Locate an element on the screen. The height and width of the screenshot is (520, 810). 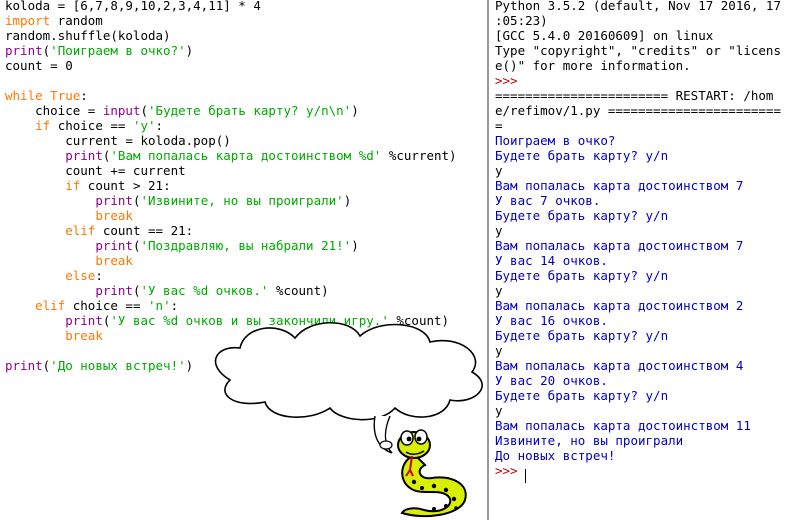
code-line: print('Поиграем в очко?') is located at coordinates (99, 50).